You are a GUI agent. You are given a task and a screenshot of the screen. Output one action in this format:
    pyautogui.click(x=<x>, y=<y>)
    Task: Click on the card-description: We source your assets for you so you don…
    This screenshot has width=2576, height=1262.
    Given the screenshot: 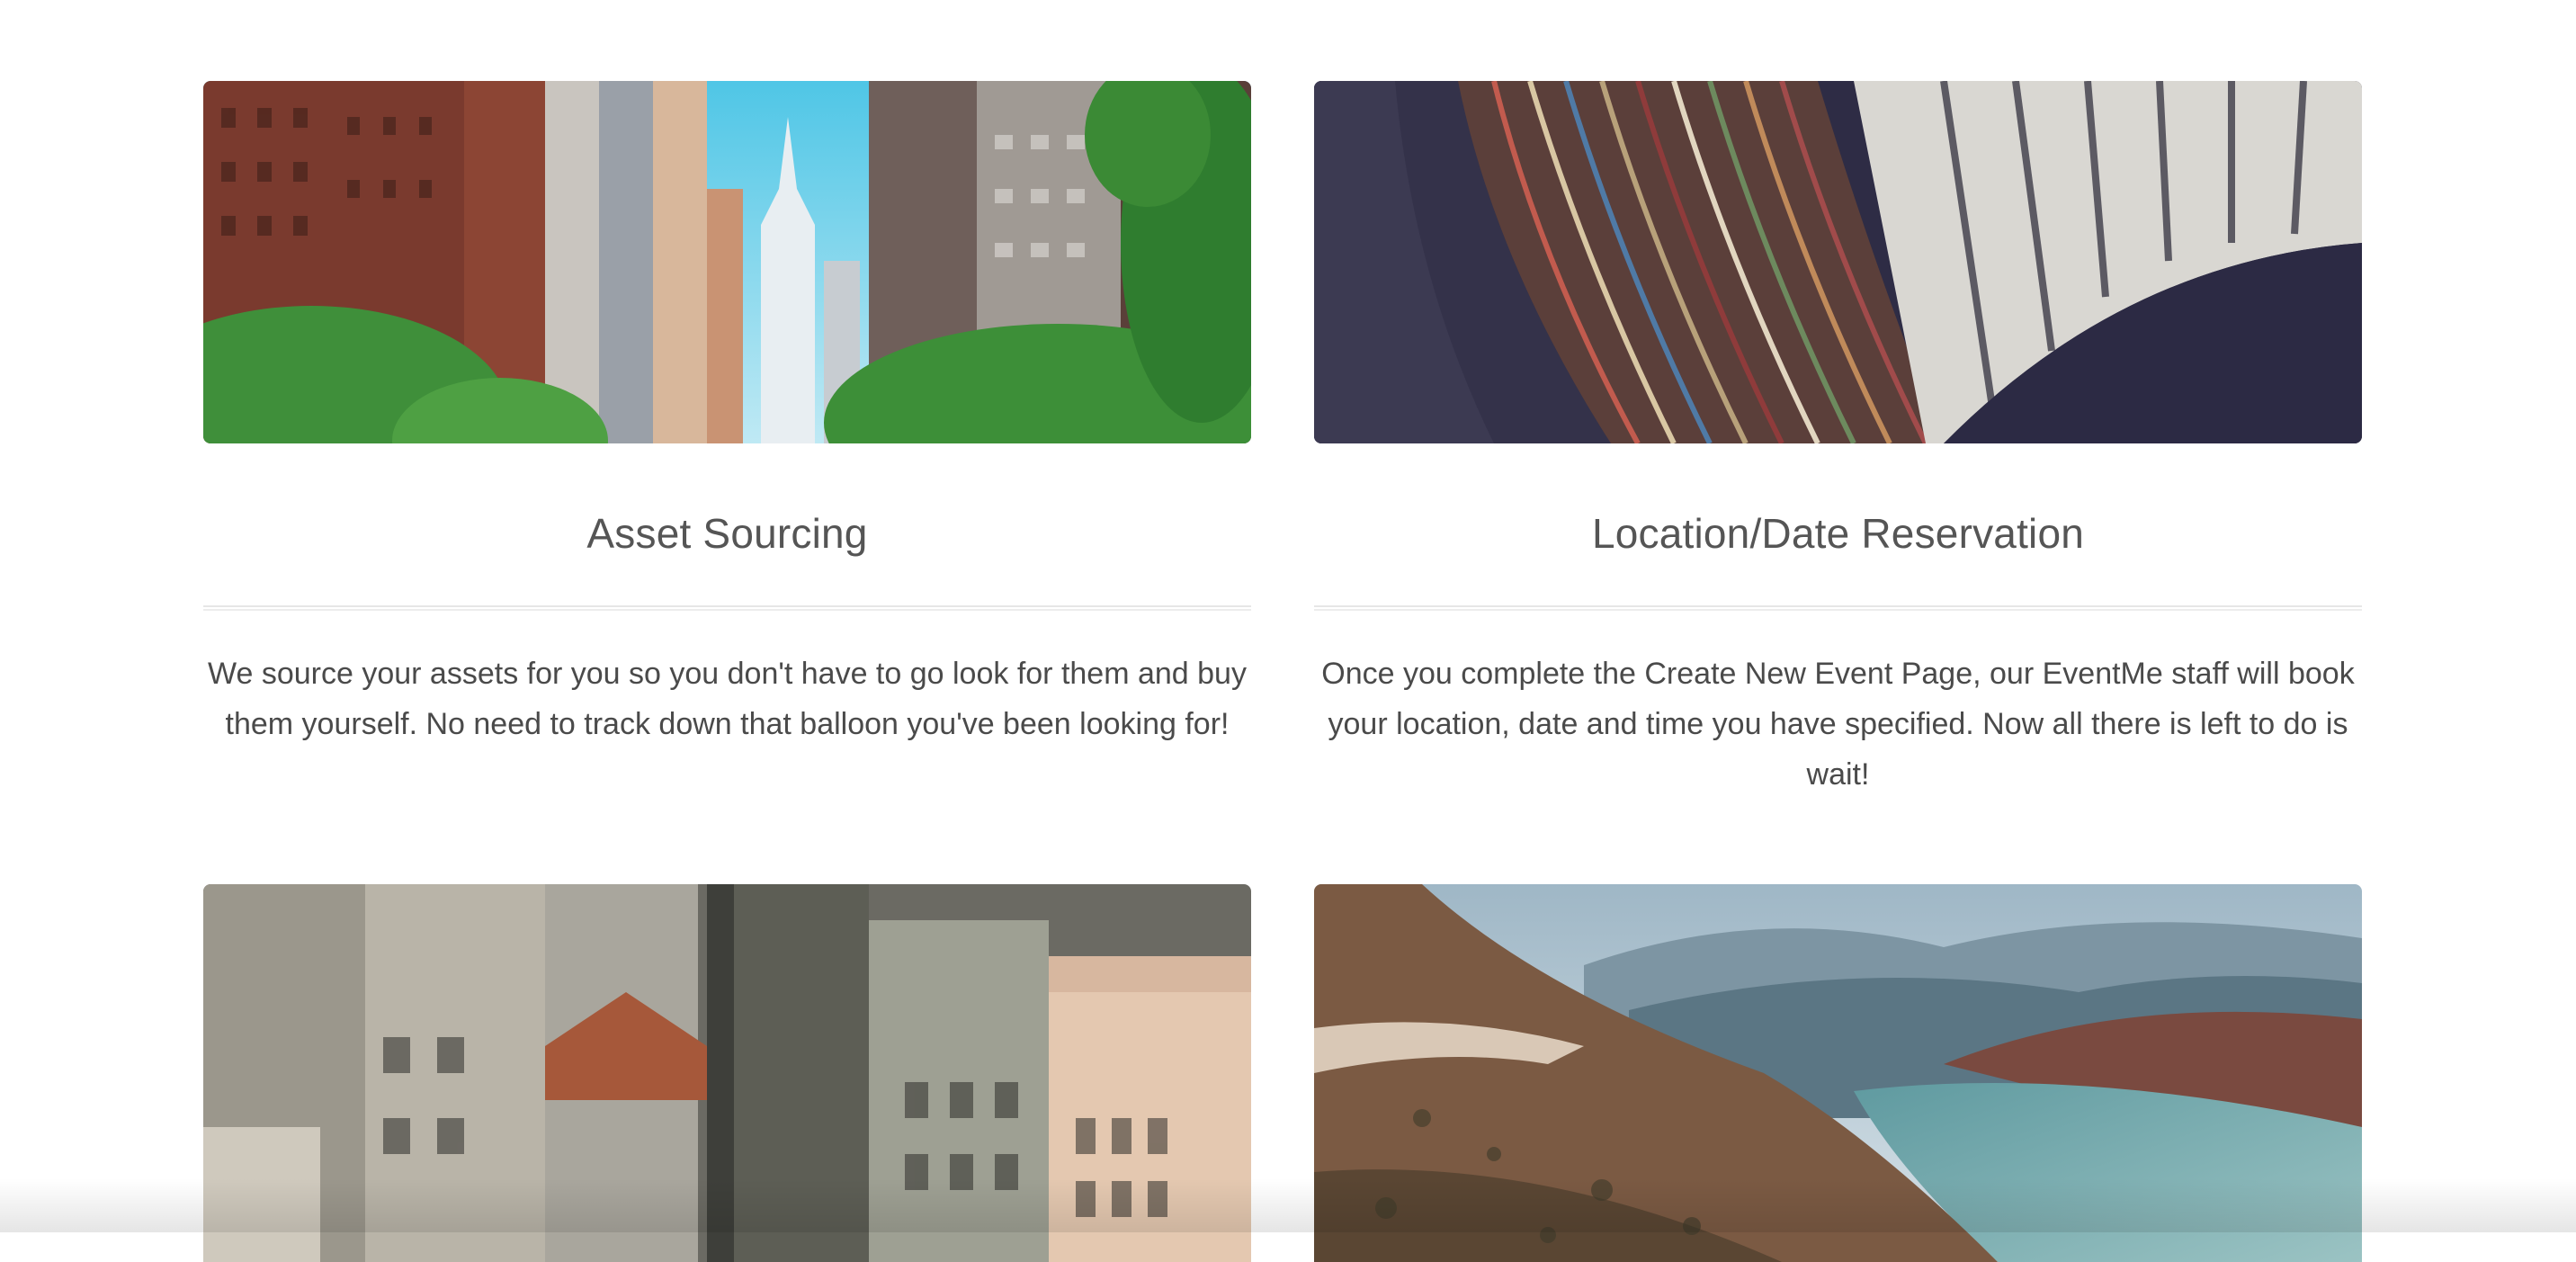 What is the action you would take?
    pyautogui.click(x=727, y=699)
    